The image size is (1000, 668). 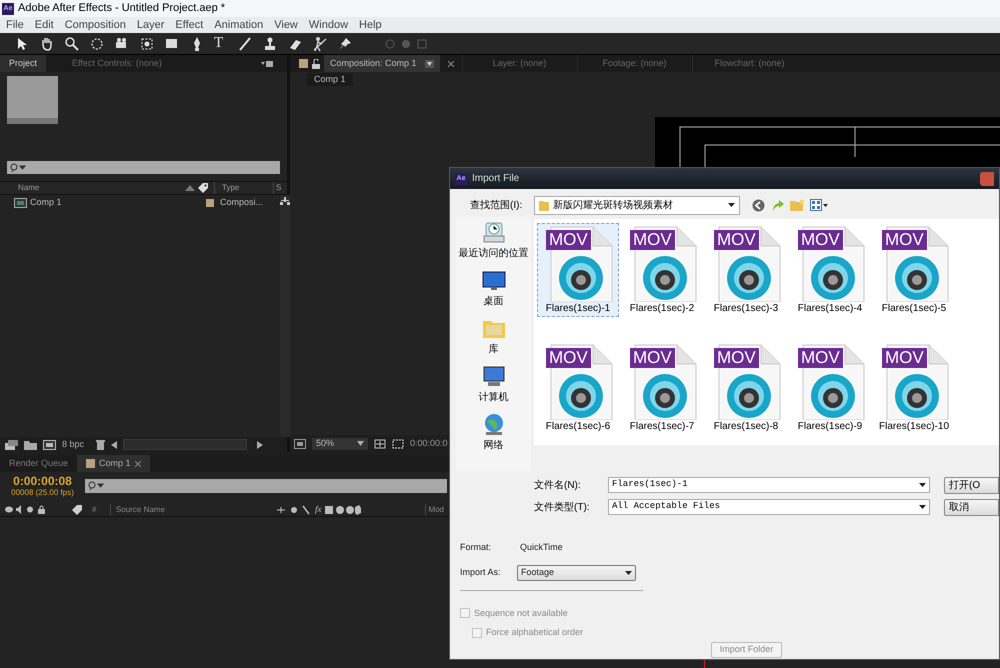 What do you see at coordinates (260, 444) in the screenshot?
I see `scroll-right-icon` at bounding box center [260, 444].